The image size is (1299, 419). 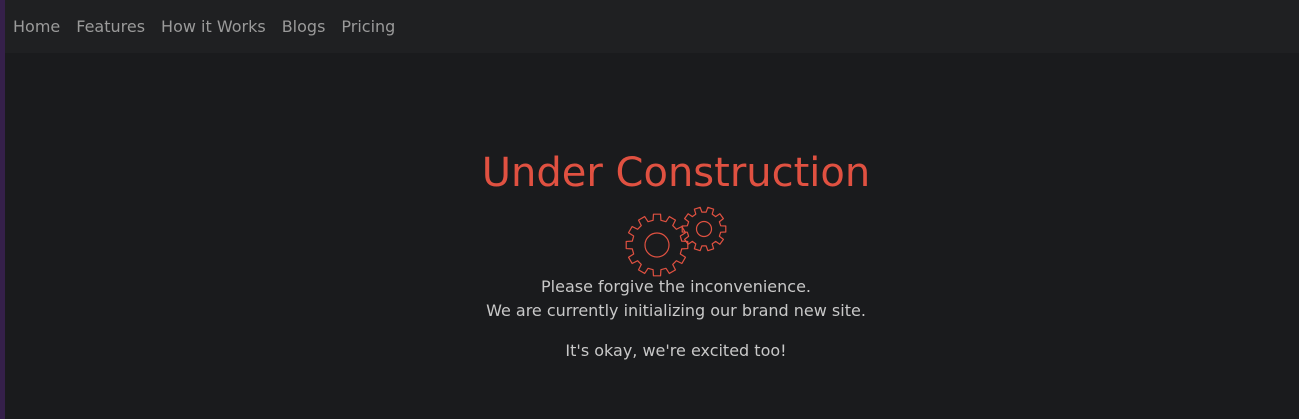 I want to click on top-navbar: Home Features How it Works Blogs Pricing, so click(x=652, y=26).